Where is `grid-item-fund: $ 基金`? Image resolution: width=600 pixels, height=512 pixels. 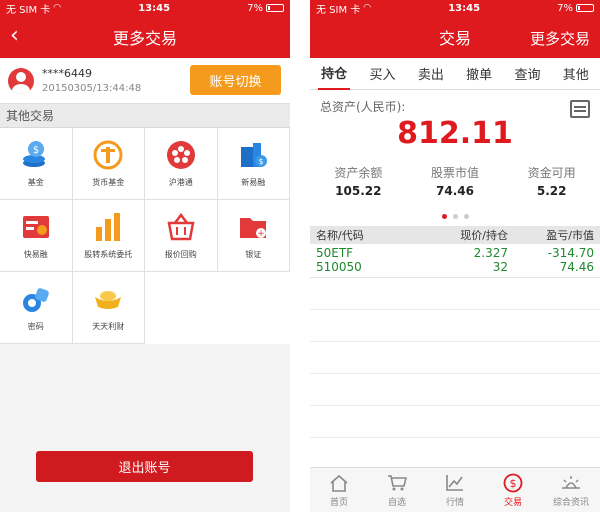 grid-item-fund: $ 基金 is located at coordinates (36, 164).